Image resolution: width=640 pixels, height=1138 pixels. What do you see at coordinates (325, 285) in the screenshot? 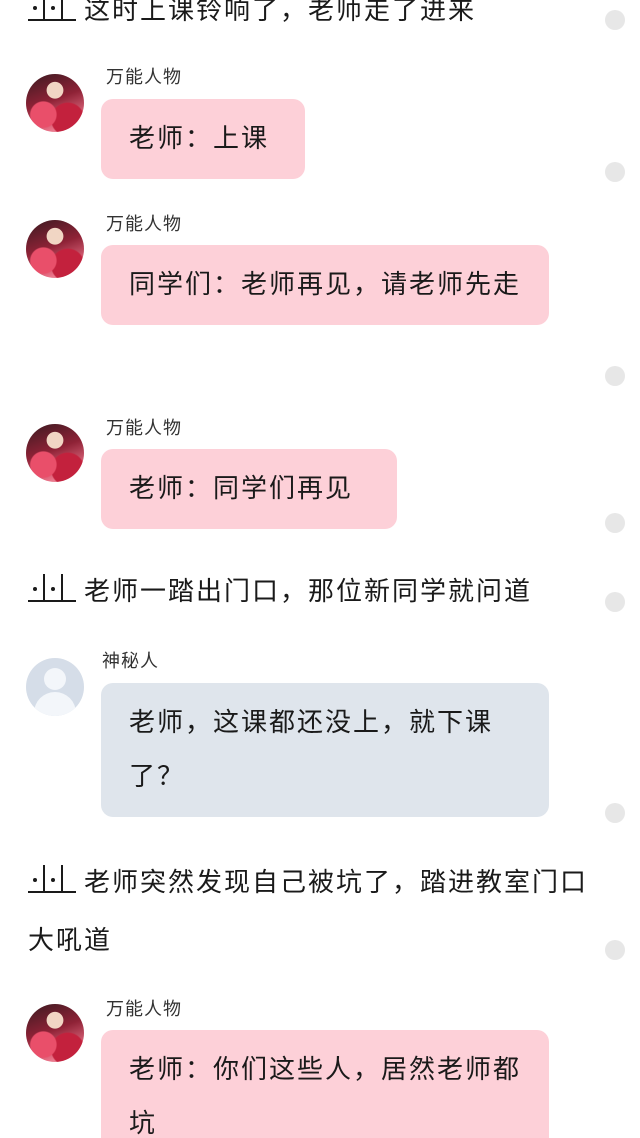
I see `message-bubble: 同学们：老师再见，请老师先走` at bounding box center [325, 285].